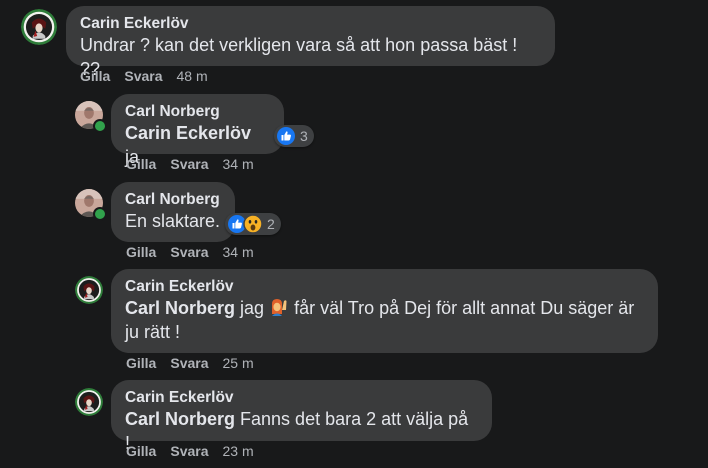  Describe the element at coordinates (180, 419) in the screenshot. I see `mention-link: Carl Norberg` at that location.